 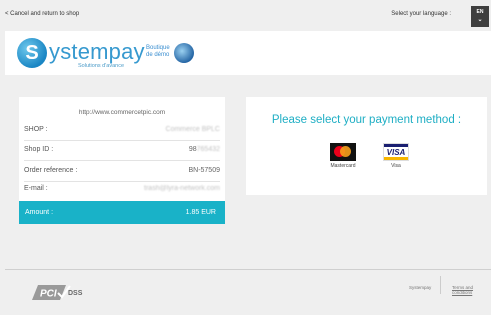 I want to click on order-row-value: BN-57509, so click(x=204, y=170).